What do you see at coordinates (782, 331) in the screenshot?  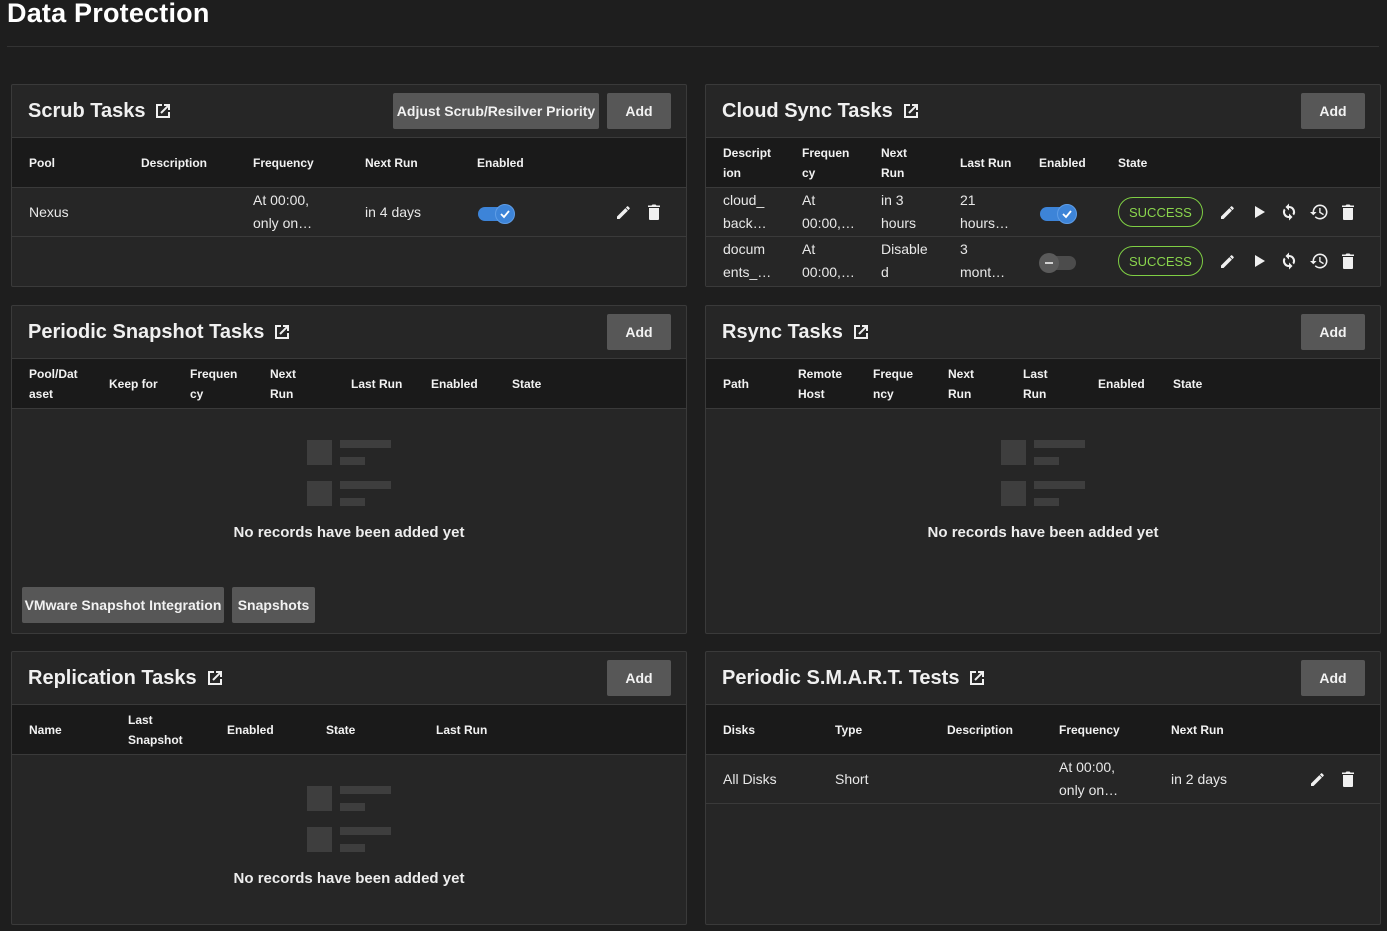 I see `rsync-title-text: Rsync Tasks` at bounding box center [782, 331].